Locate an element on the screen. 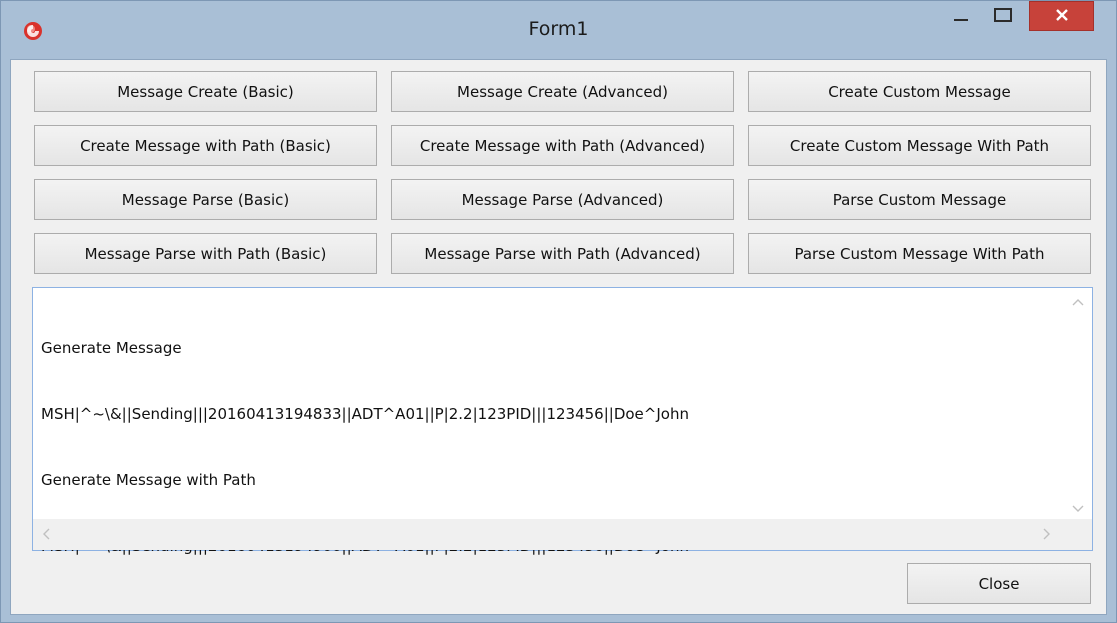 The image size is (1117, 623). maximize-icon is located at coordinates (1003, 16).